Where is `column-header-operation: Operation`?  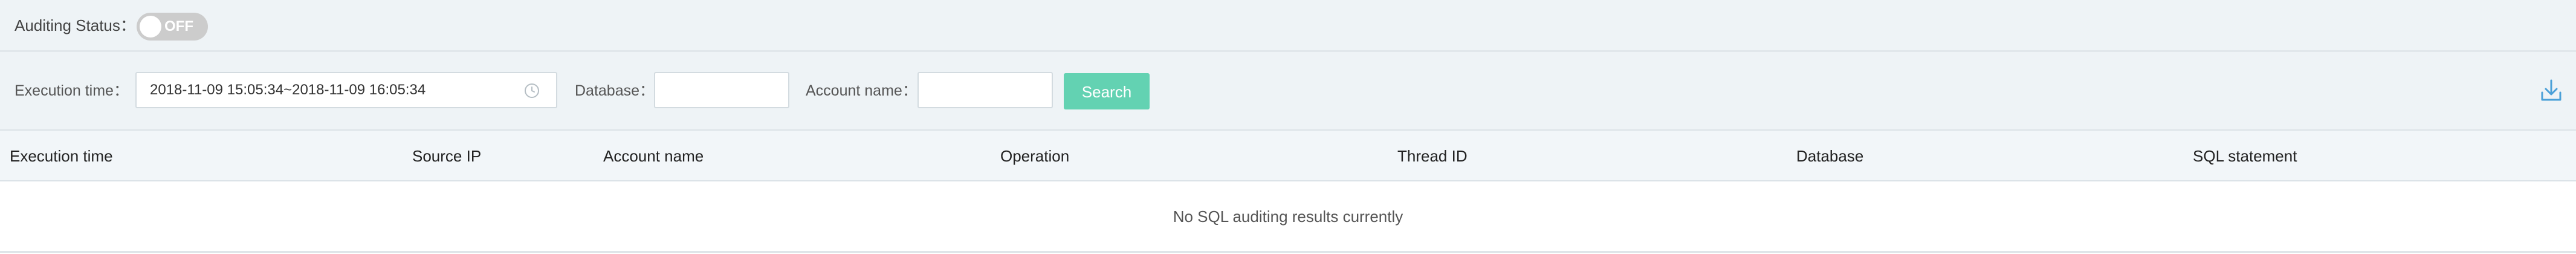 column-header-operation: Operation is located at coordinates (1035, 156).